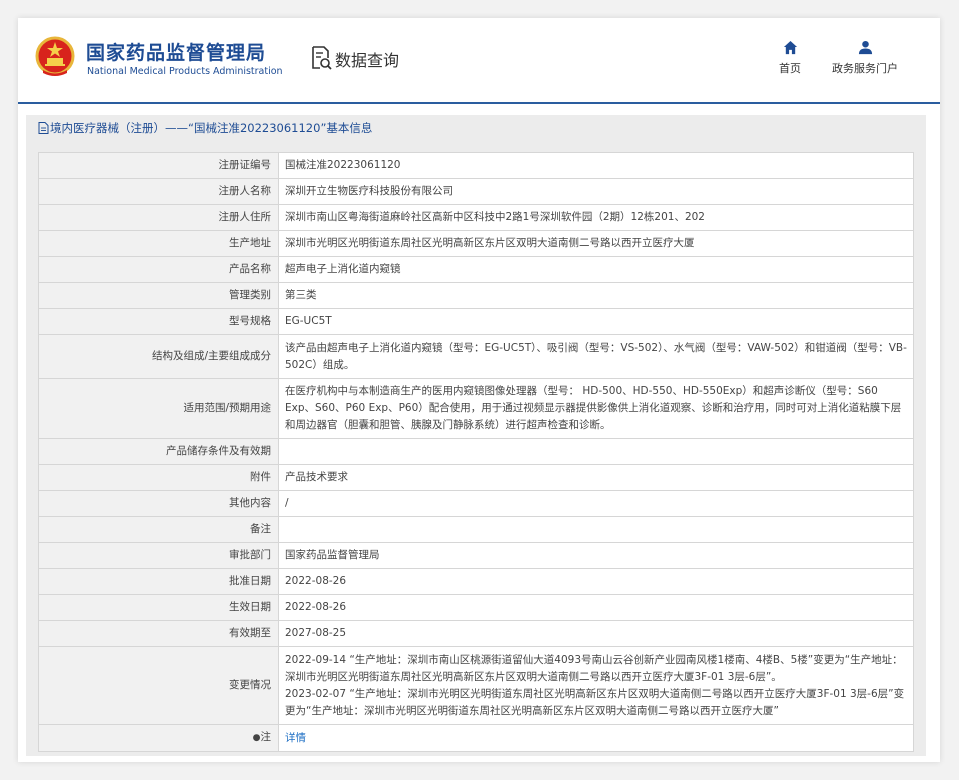 The height and width of the screenshot is (780, 959). What do you see at coordinates (596, 503) in the screenshot?
I see `row-value: /` at bounding box center [596, 503].